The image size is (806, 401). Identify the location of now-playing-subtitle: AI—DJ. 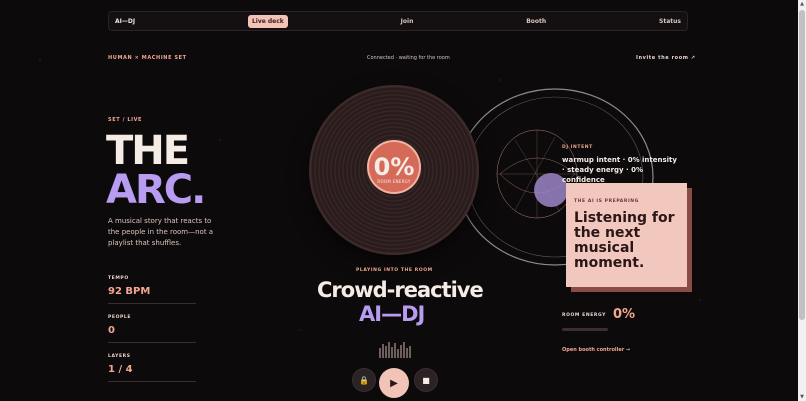
(392, 314).